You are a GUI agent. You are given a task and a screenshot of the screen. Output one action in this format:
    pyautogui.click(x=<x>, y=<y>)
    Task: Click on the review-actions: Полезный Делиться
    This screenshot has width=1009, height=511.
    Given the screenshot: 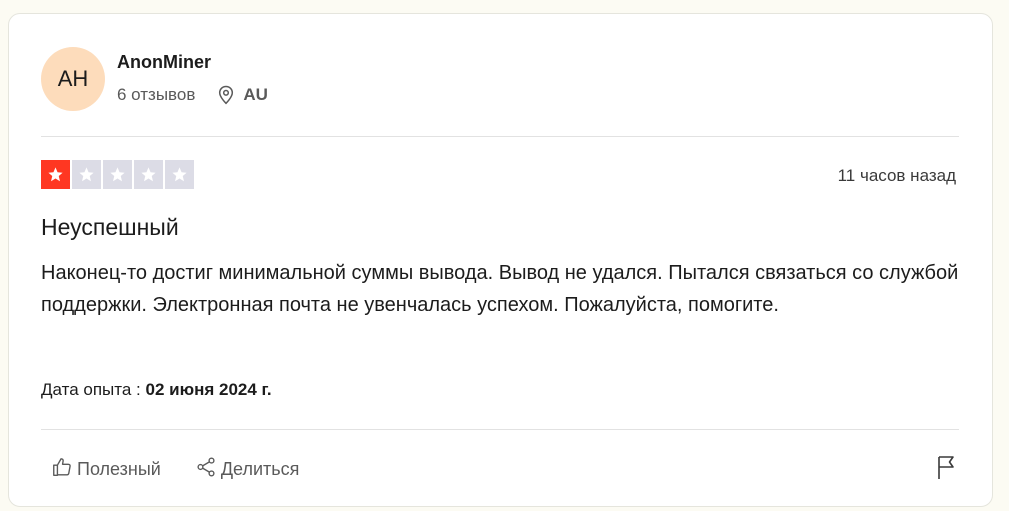 What is the action you would take?
    pyautogui.click(x=192, y=469)
    